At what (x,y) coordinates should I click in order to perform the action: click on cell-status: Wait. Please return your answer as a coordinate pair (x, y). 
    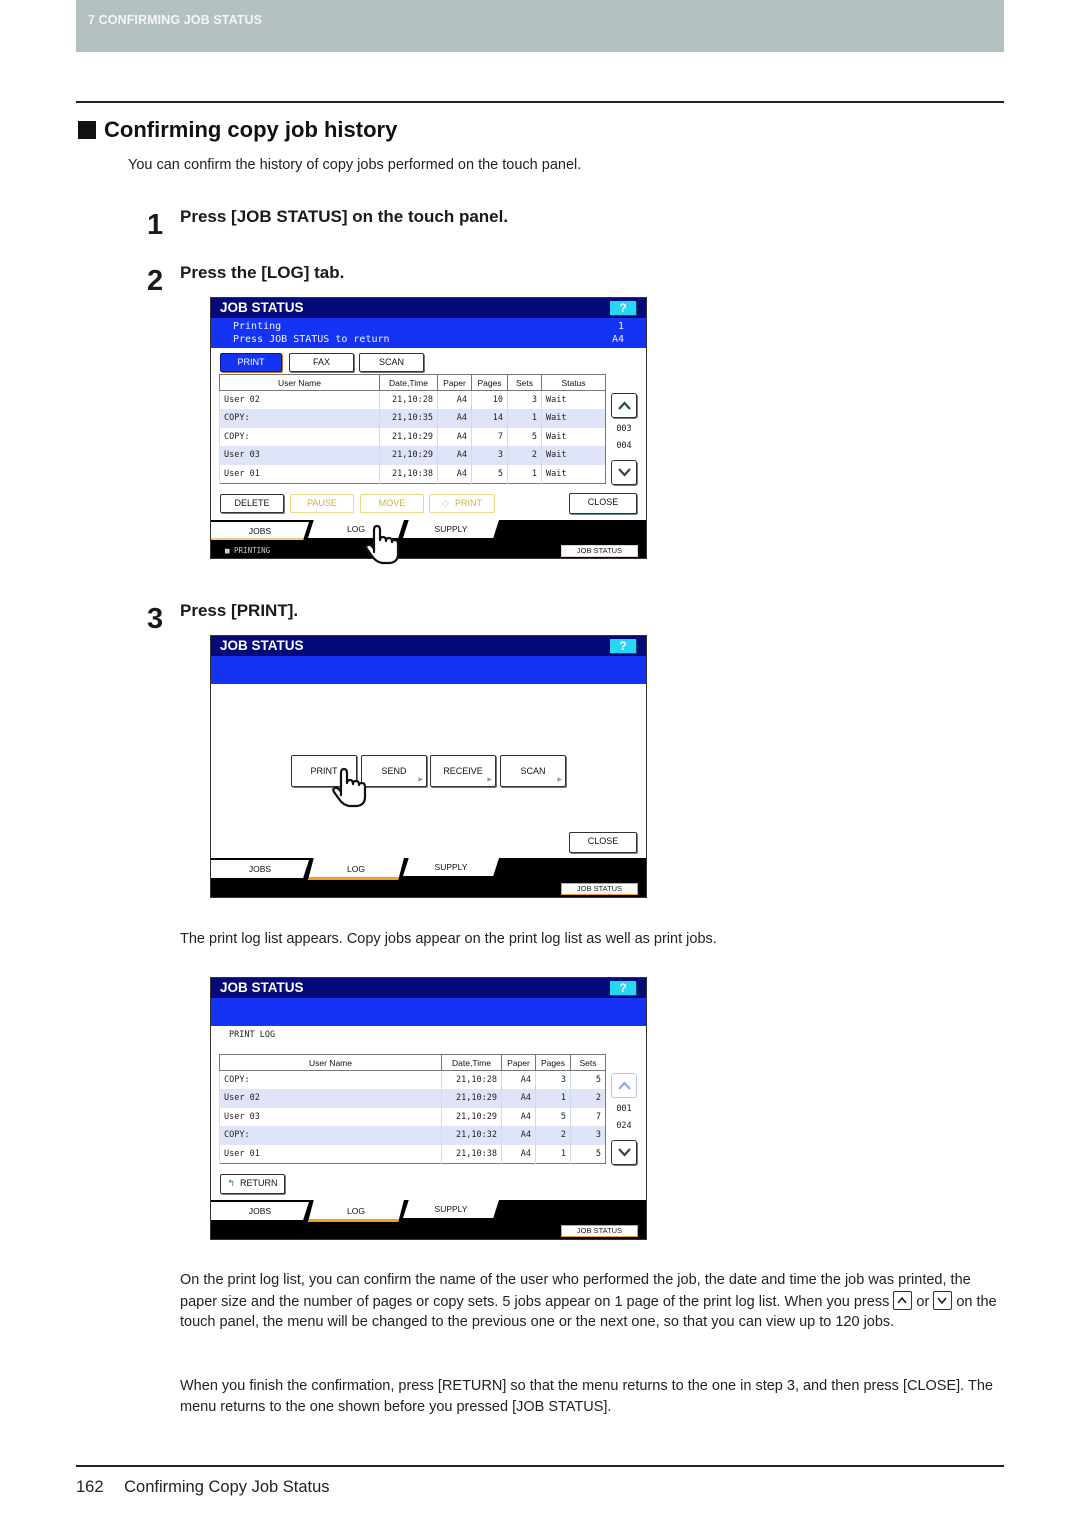
    Looking at the image, I should click on (573, 473).